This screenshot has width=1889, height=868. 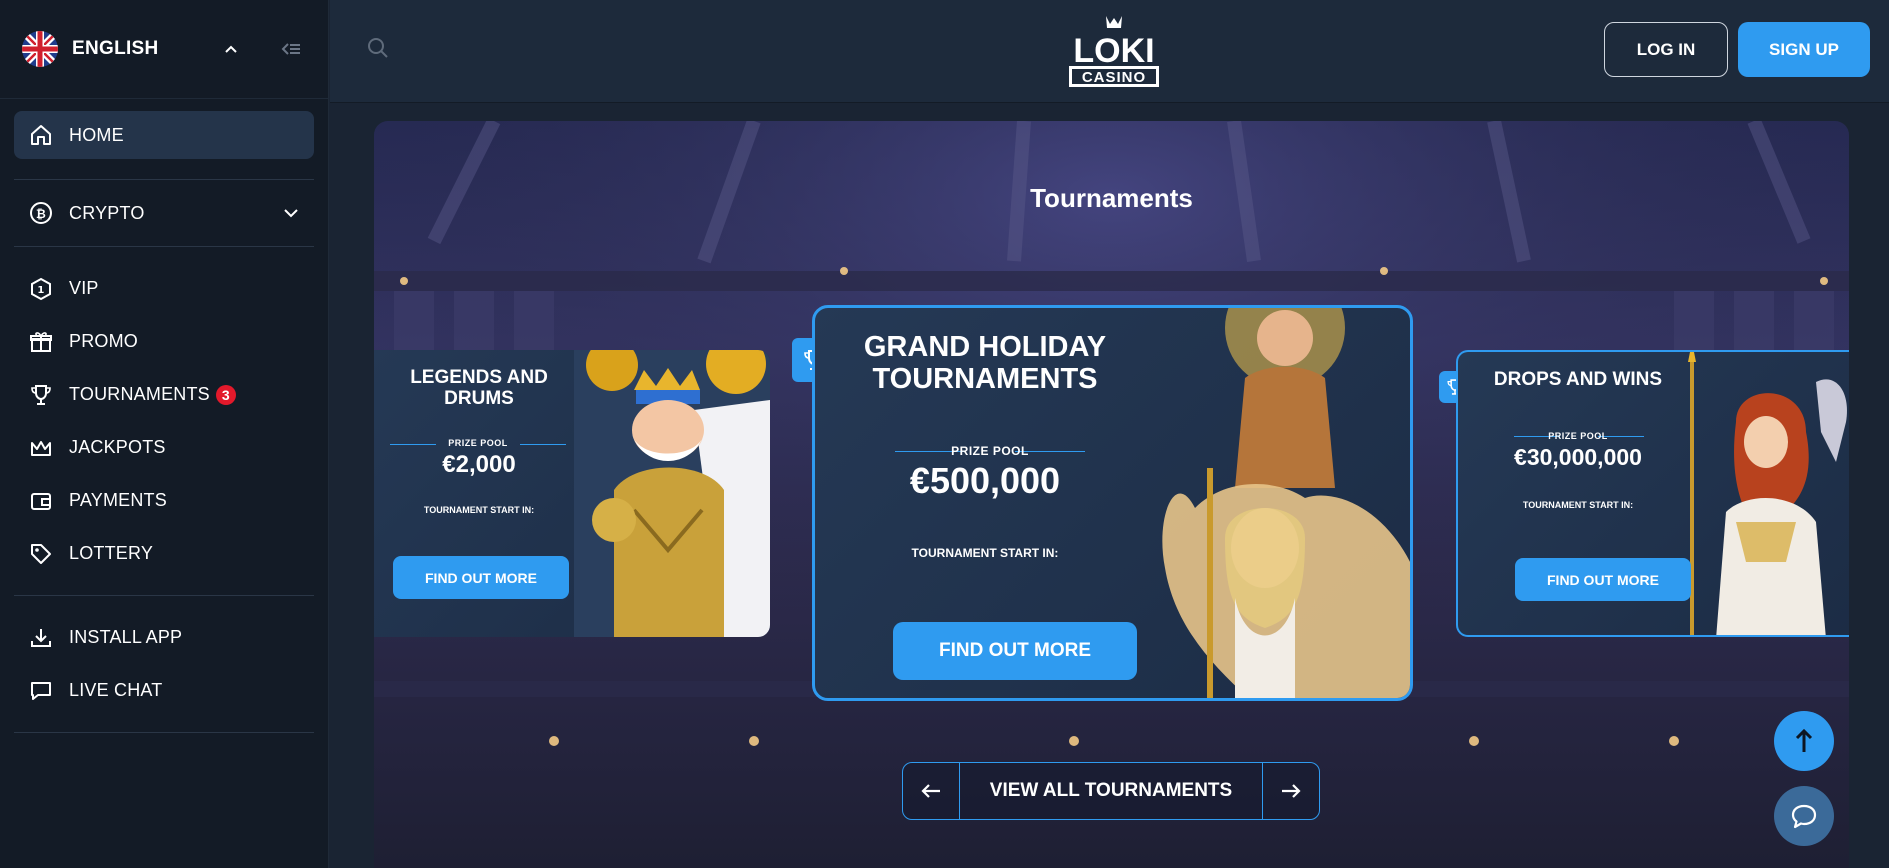 What do you see at coordinates (115, 49) in the screenshot?
I see `language-label: ENGLISH` at bounding box center [115, 49].